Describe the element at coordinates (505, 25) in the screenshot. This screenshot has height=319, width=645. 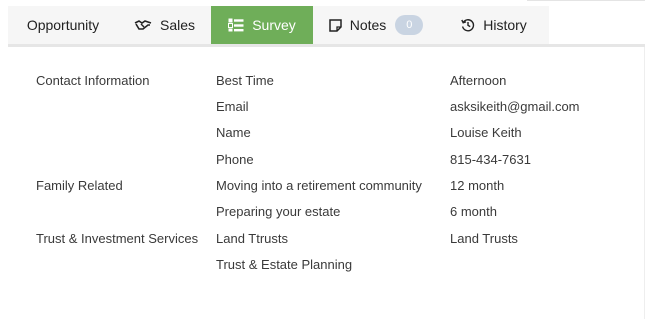
I see `tab-label: History` at that location.